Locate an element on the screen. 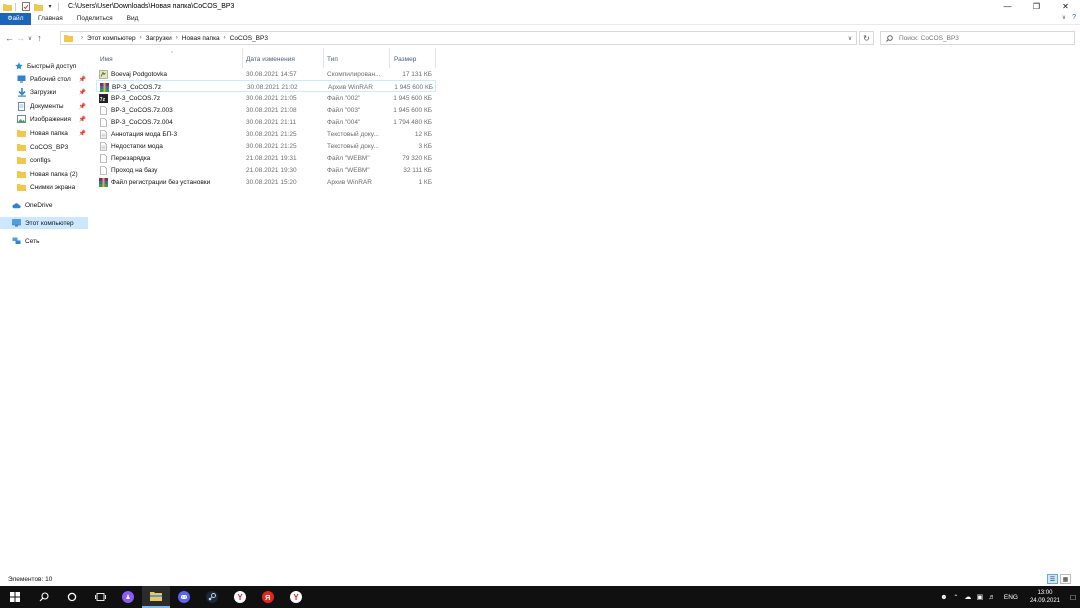 Image resolution: width=1080 pixels, height=608 pixels. column-header-size: Размер is located at coordinates (414, 59).